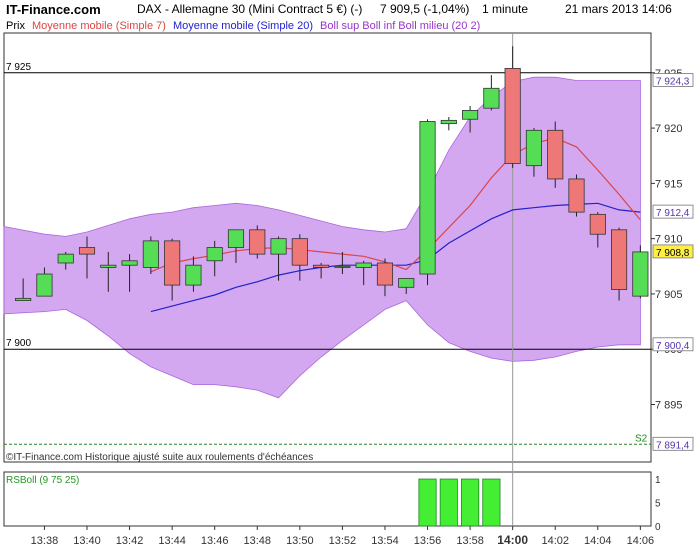 The height and width of the screenshot is (550, 700). What do you see at coordinates (658, 480) in the screenshot?
I see `indicator-y-tick-2: 1` at bounding box center [658, 480].